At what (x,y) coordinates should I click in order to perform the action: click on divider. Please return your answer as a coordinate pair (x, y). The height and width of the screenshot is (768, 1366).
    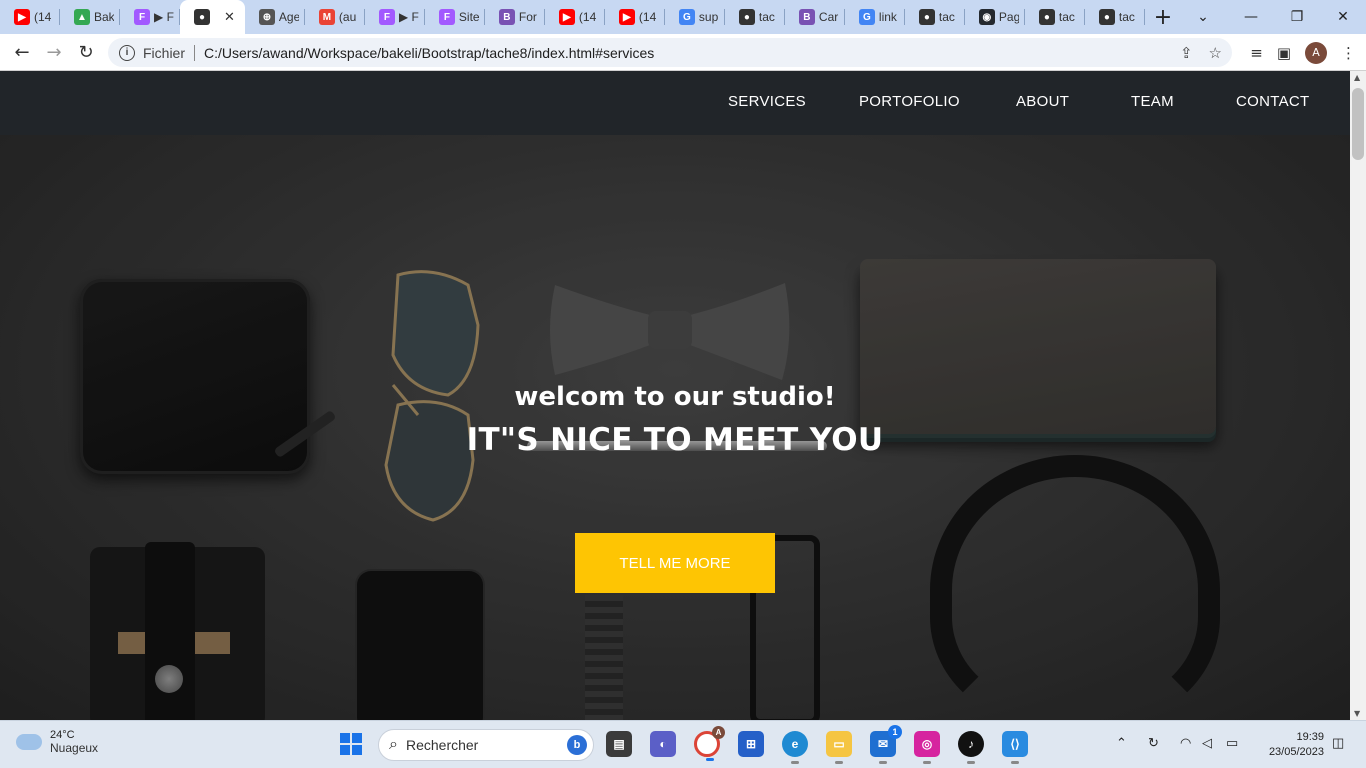
    Looking at the image, I should click on (195, 52).